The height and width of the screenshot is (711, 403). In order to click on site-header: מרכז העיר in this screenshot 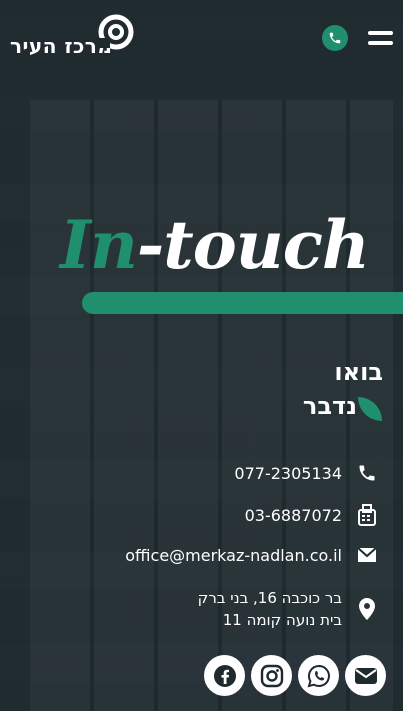, I will do `click(201, 40)`.